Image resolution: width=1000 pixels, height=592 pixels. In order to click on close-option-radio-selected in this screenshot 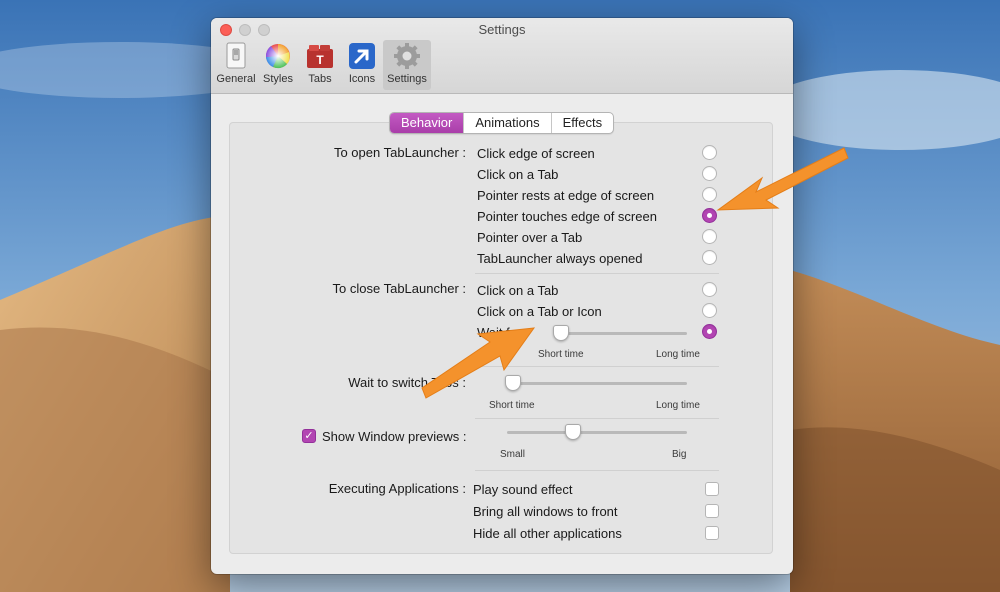, I will do `click(709, 331)`.